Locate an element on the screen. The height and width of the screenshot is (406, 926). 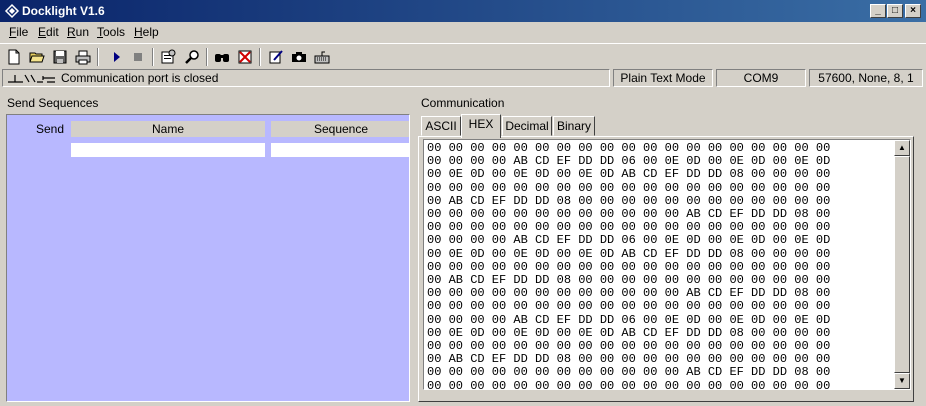
menu-run: Run is located at coordinates (78, 32).